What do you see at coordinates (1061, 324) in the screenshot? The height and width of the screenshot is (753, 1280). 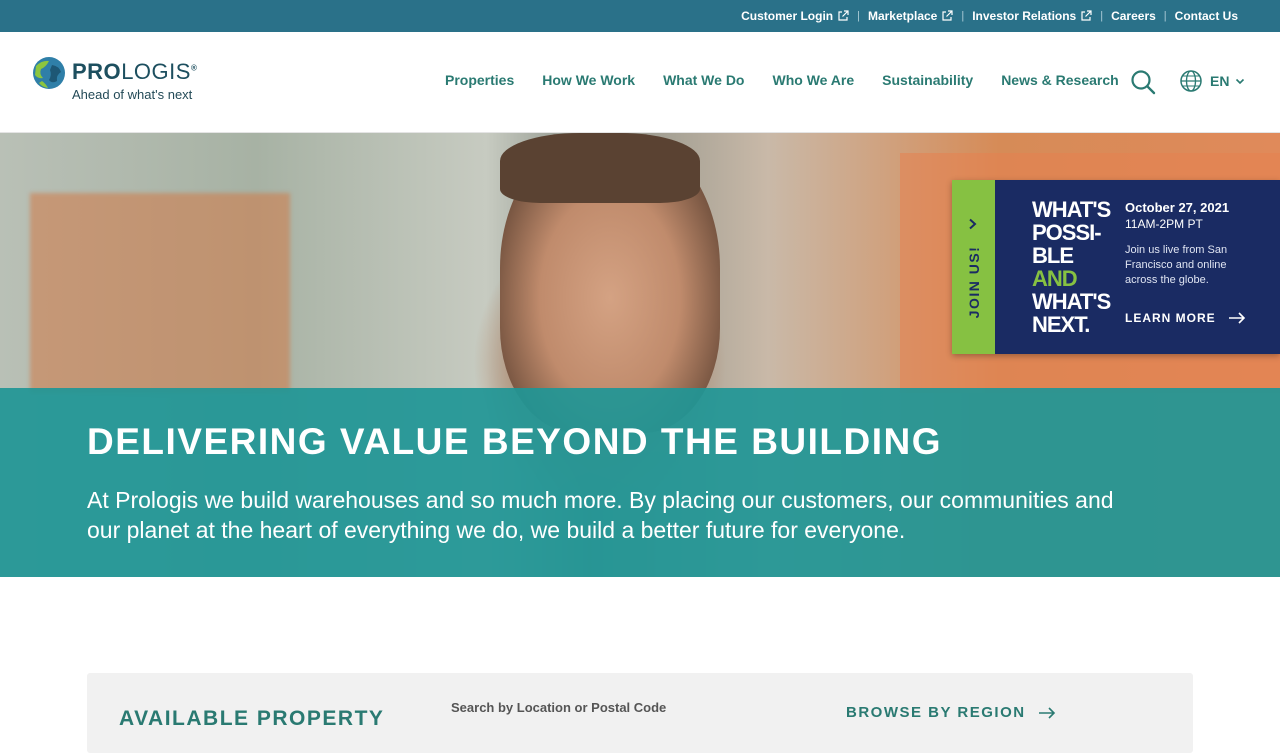 I see `artwork-line: NEXT.` at bounding box center [1061, 324].